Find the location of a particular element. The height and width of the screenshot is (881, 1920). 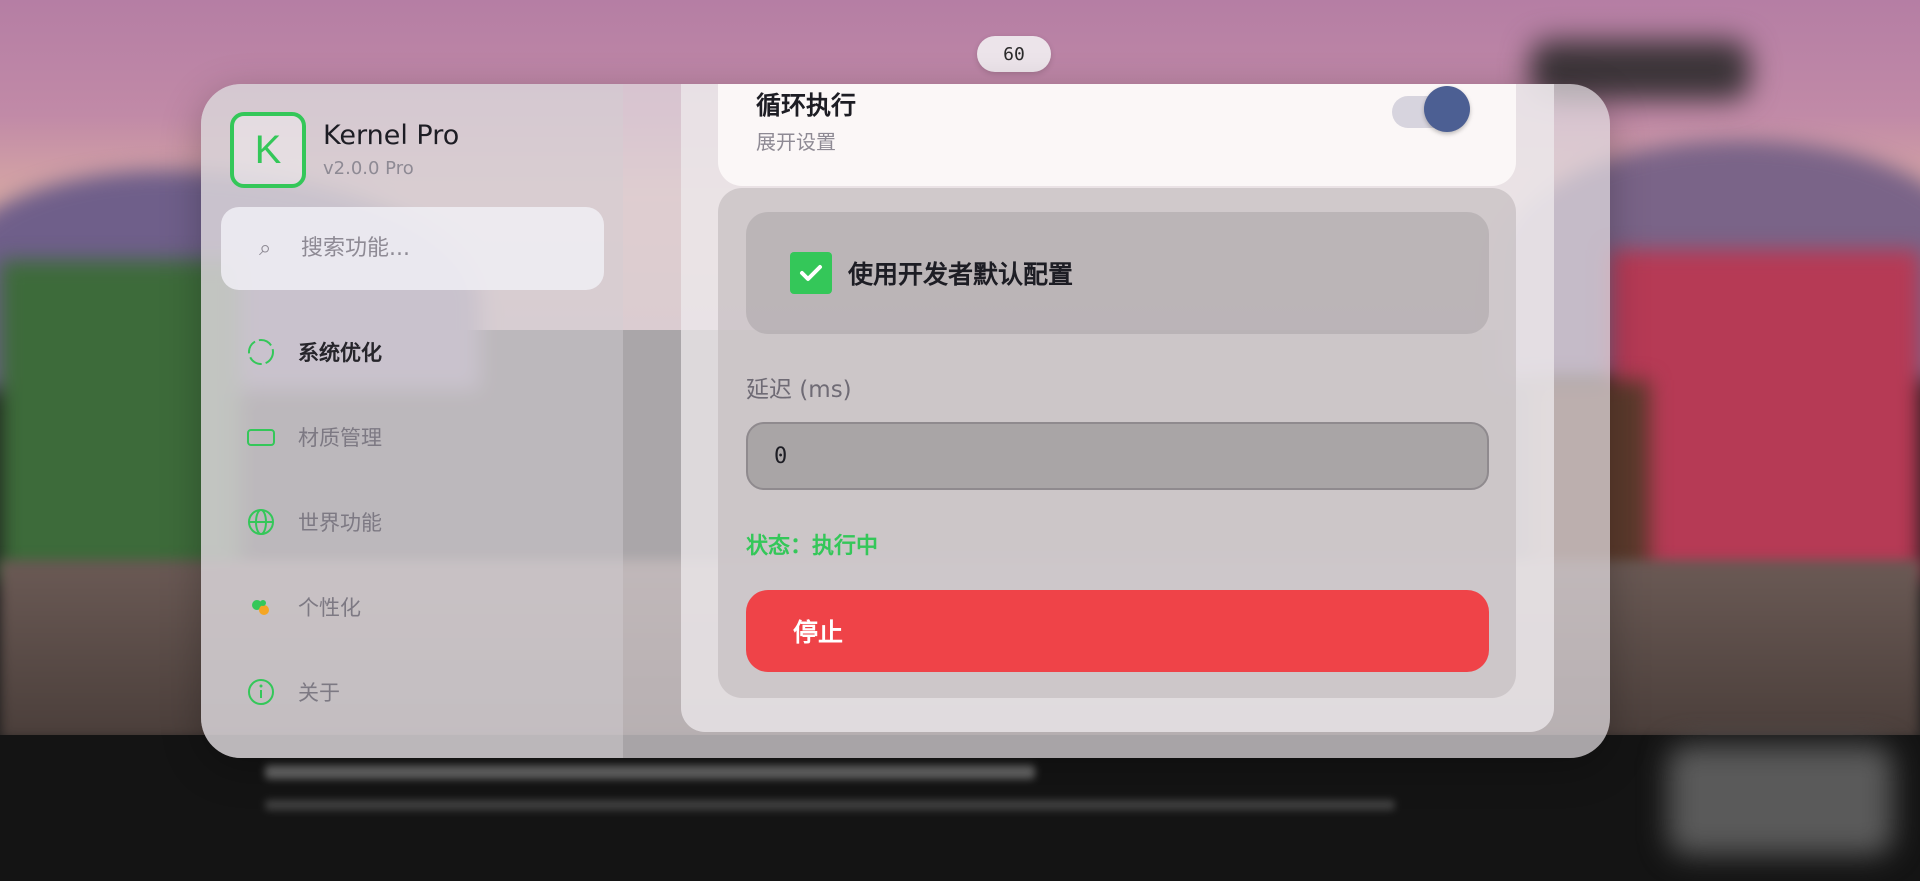

loop-execute-card: 循环执行 展开设置 is located at coordinates (1117, 135).